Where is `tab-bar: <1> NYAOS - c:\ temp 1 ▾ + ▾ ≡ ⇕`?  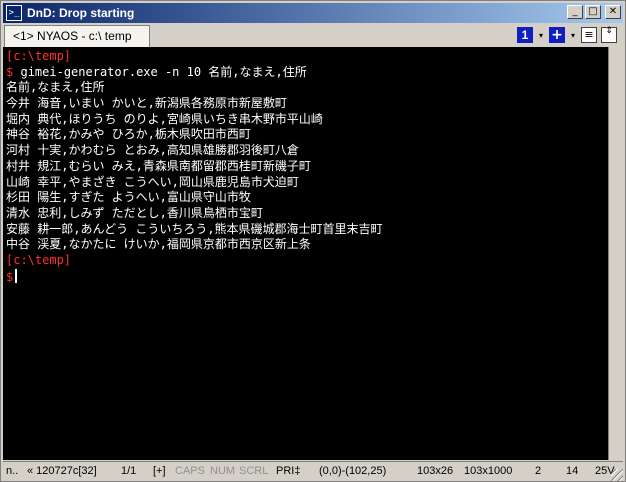
tab-bar: <1> NYAOS - c:\ temp 1 ▾ + ▾ ≡ ⇕ is located at coordinates (313, 35).